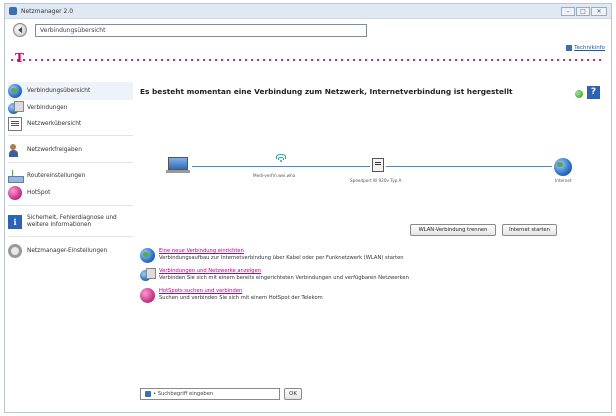 The height and width of the screenshot is (416, 616). Describe the element at coordinates (469, 166) in the screenshot. I see `link-line-internet` at that location.